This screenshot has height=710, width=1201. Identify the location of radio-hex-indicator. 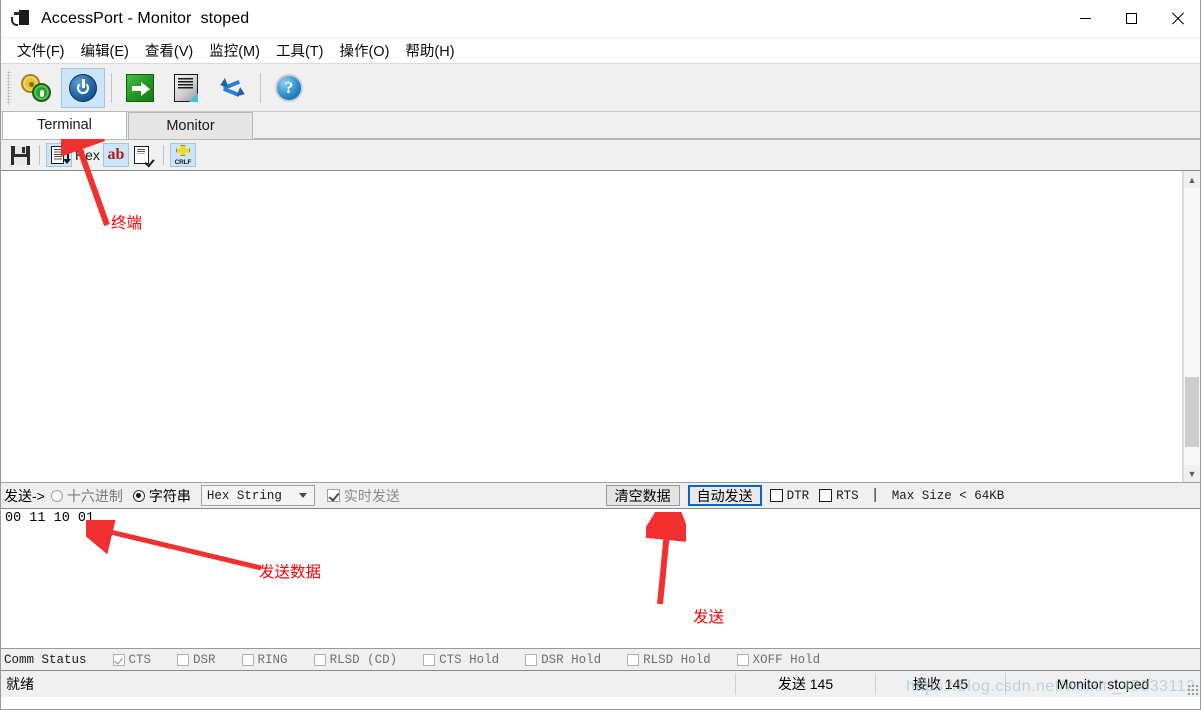
(56, 495).